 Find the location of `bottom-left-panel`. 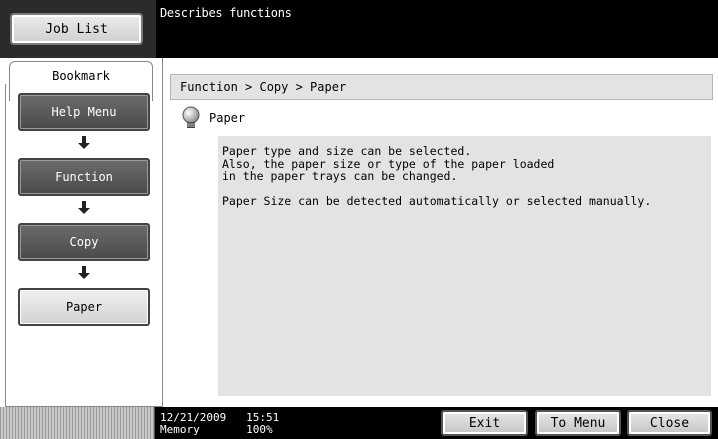

bottom-left-panel is located at coordinates (77, 423).